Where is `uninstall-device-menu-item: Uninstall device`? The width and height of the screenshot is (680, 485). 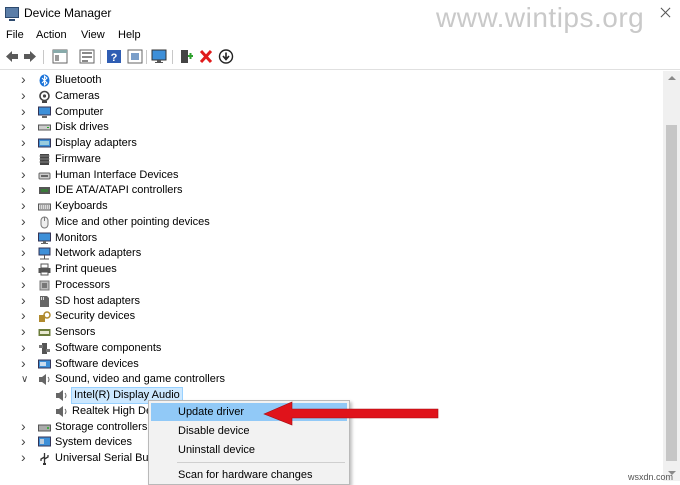 uninstall-device-menu-item: Uninstall device is located at coordinates (249, 450).